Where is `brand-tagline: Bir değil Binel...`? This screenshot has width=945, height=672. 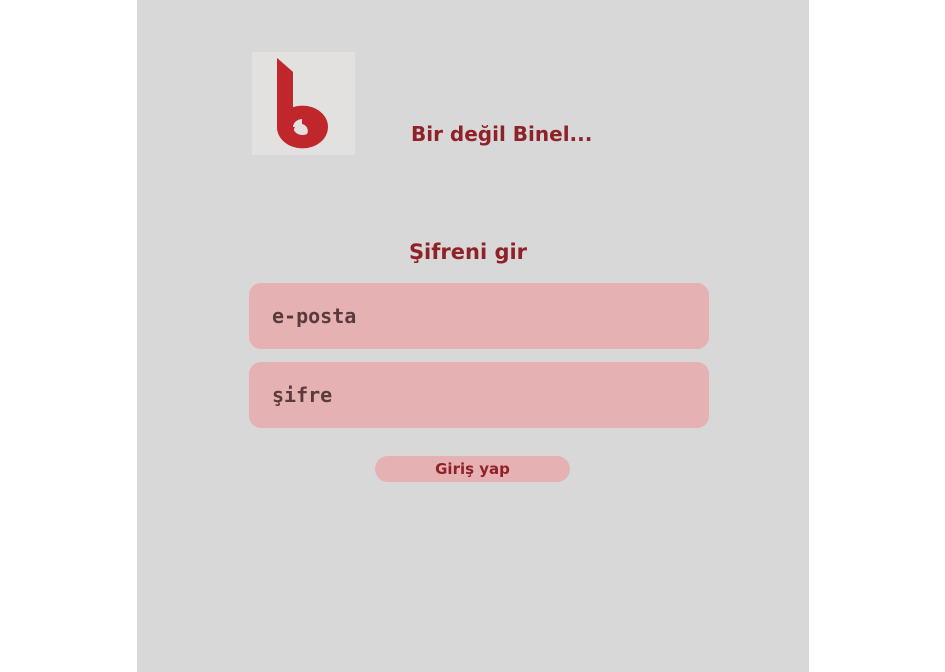 brand-tagline: Bir değil Binel... is located at coordinates (502, 134).